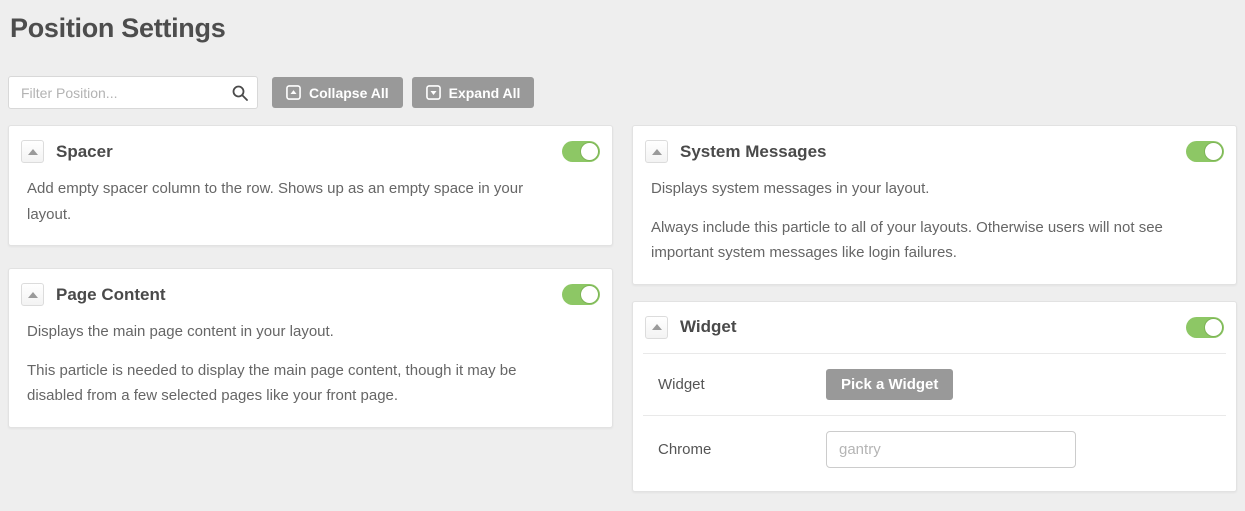 This screenshot has height=511, width=1245. Describe the element at coordinates (890, 384) in the screenshot. I see `pick-a-widget-button: Pick a Widget` at that location.